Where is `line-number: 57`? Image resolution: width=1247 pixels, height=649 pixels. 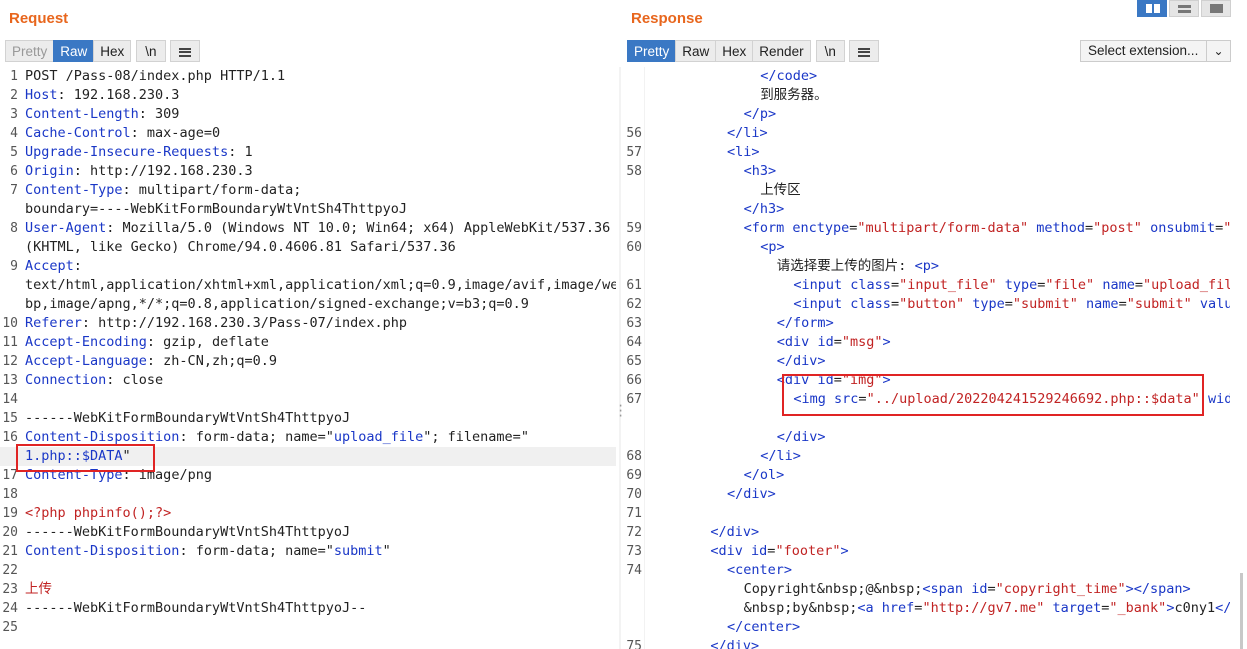 line-number: 57 is located at coordinates (634, 152).